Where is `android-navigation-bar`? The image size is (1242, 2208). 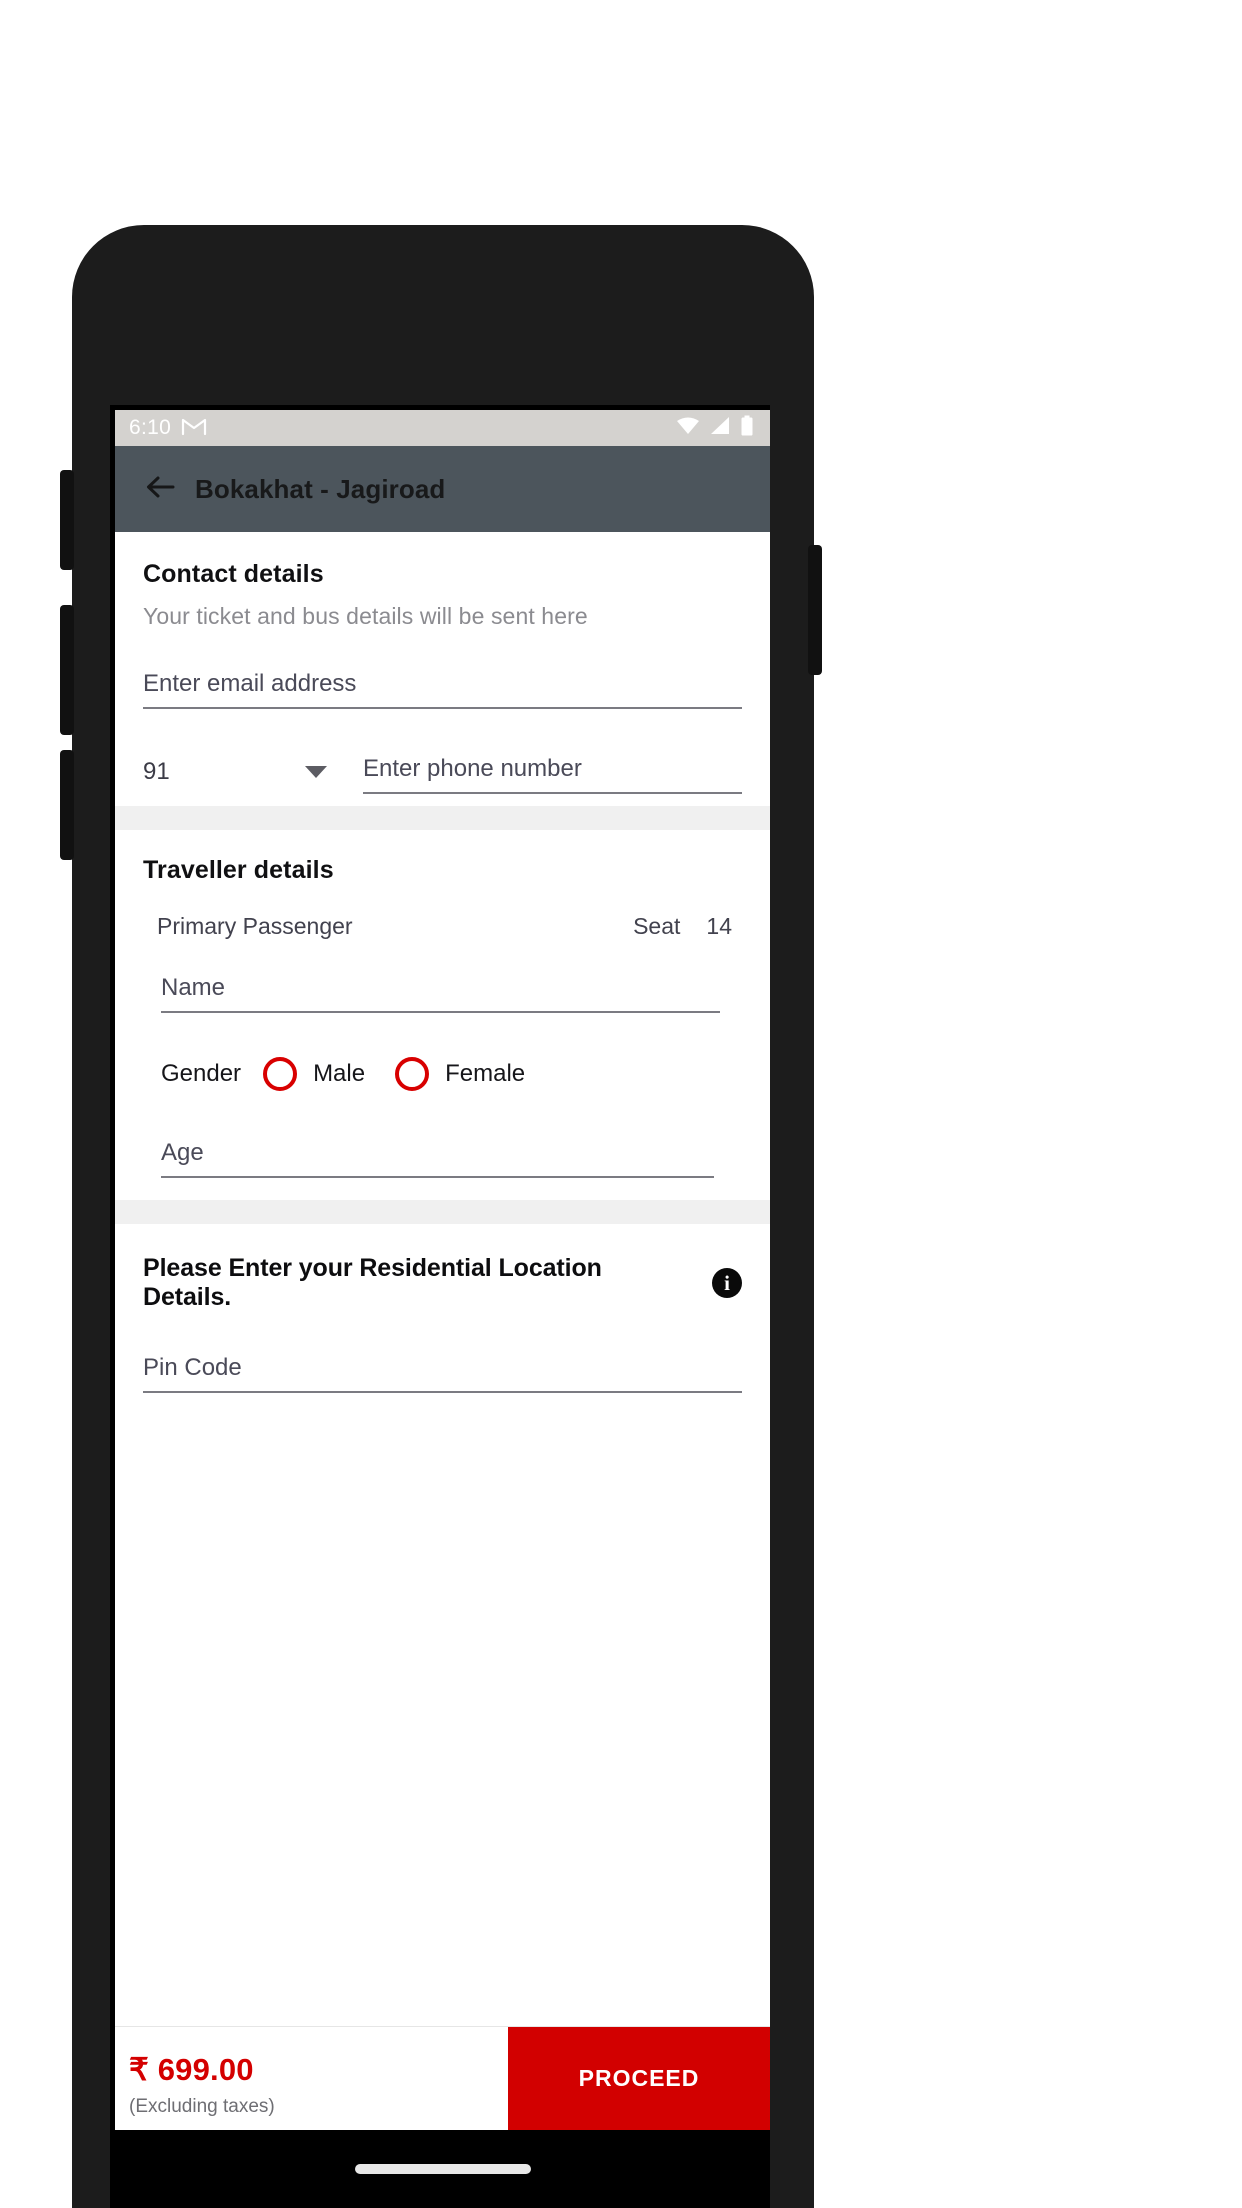 android-navigation-bar is located at coordinates (442, 2169).